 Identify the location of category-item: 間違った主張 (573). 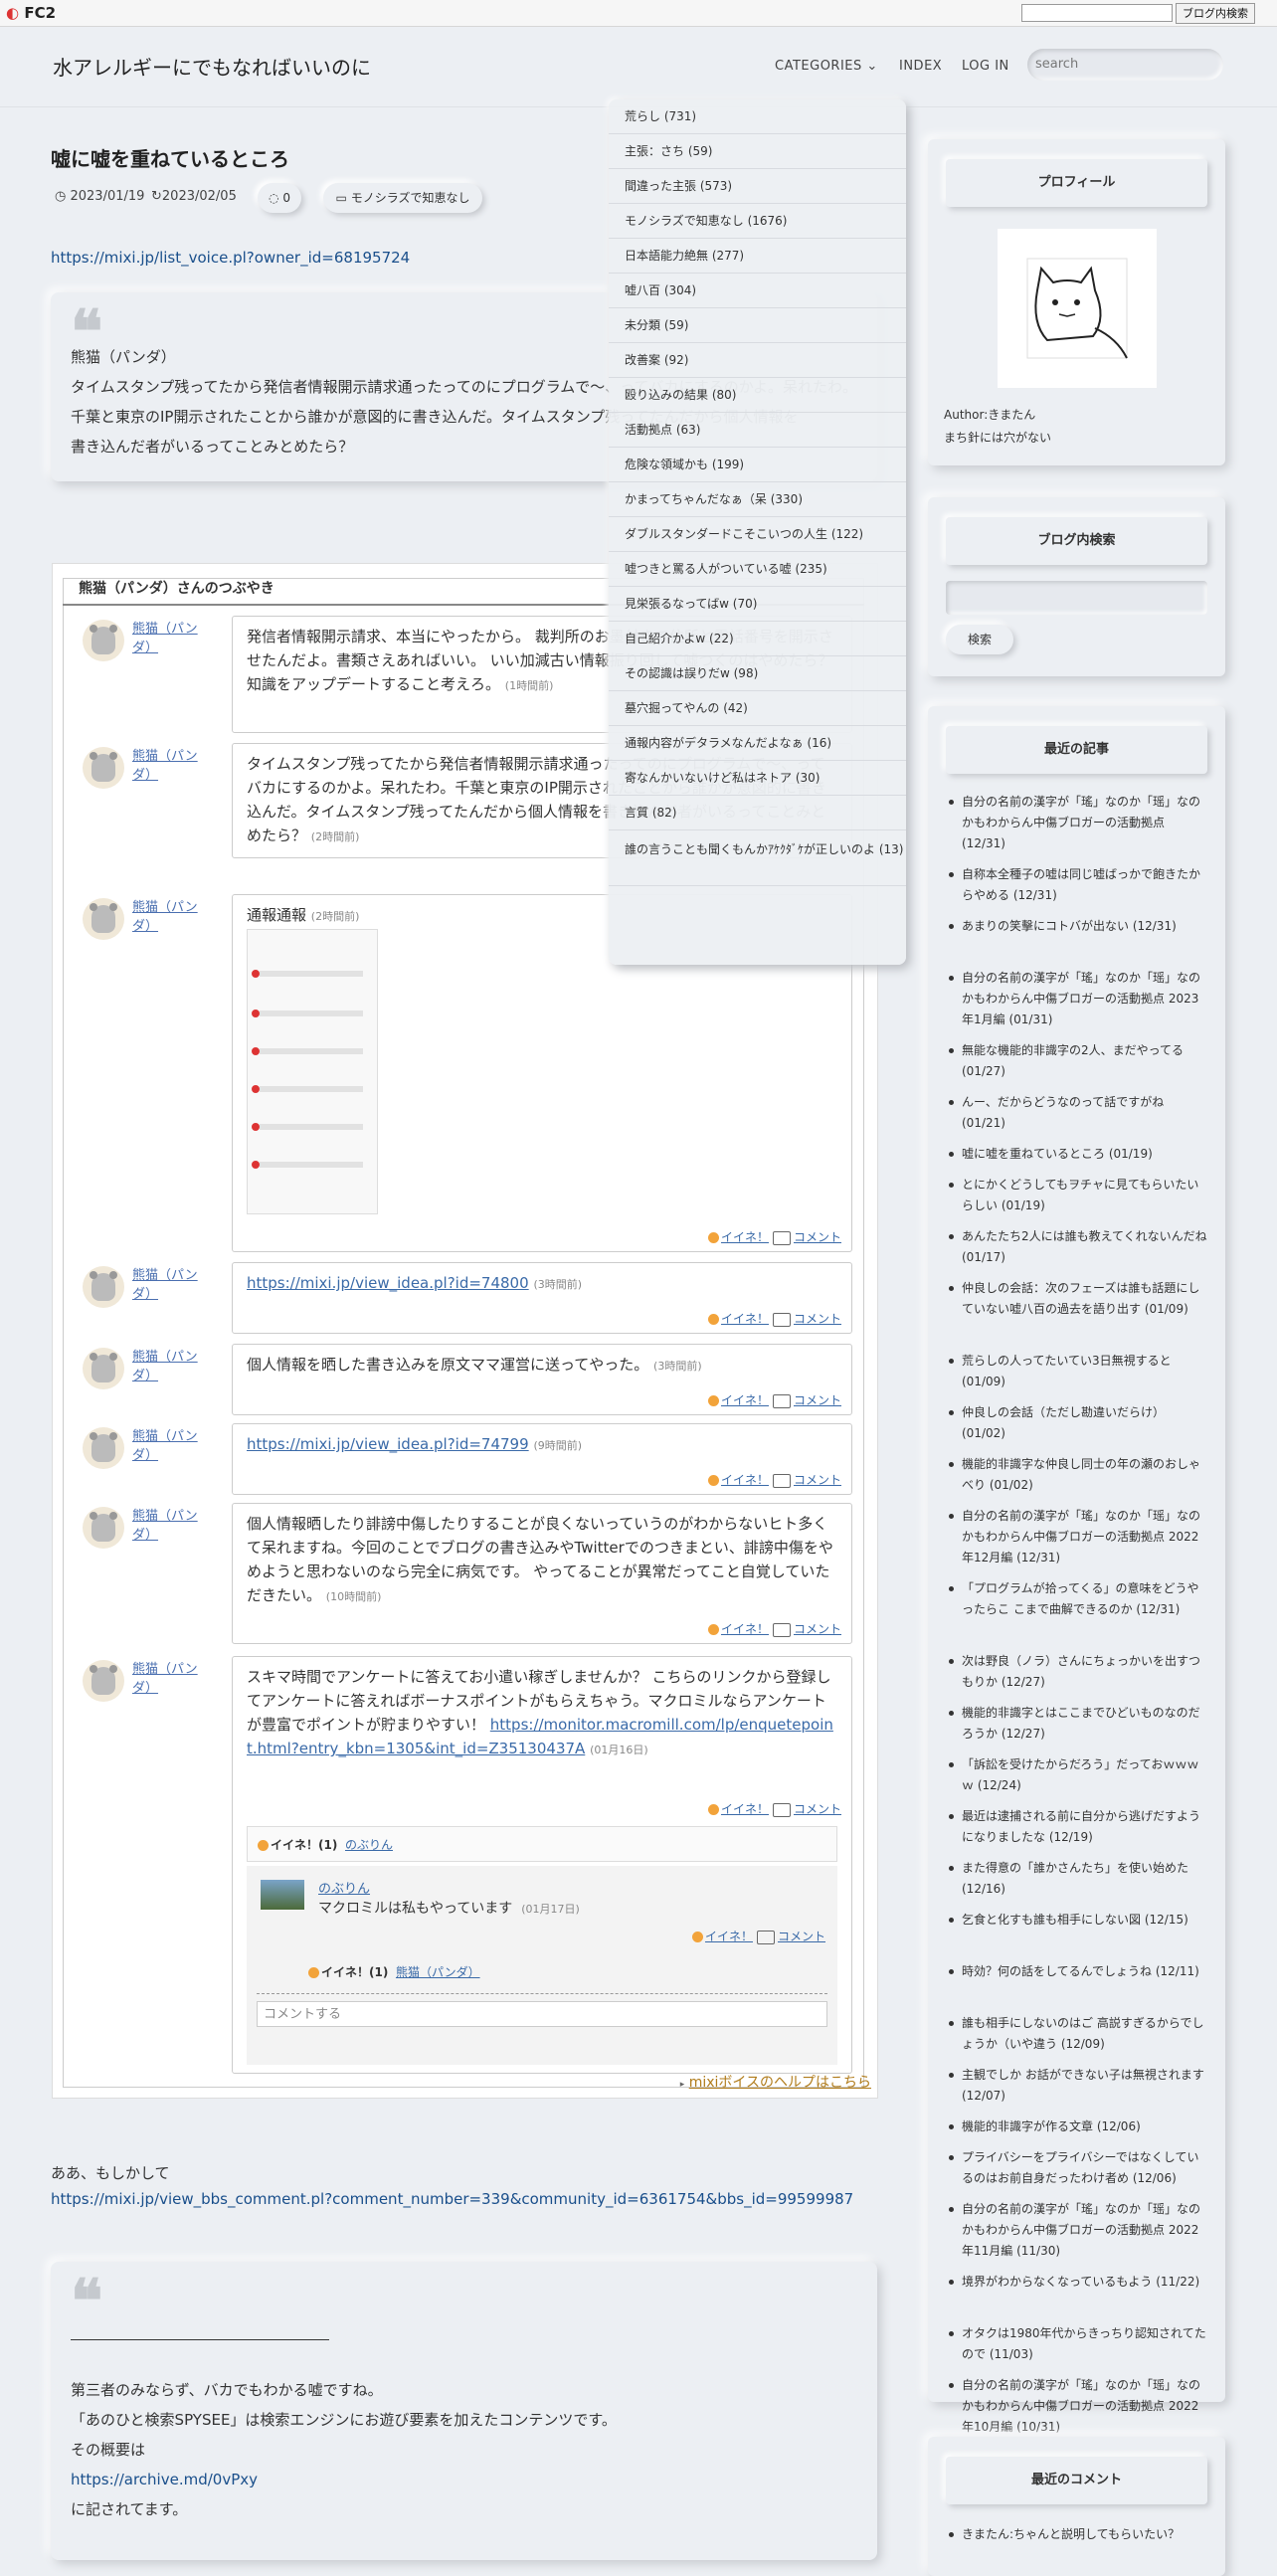
(757, 186).